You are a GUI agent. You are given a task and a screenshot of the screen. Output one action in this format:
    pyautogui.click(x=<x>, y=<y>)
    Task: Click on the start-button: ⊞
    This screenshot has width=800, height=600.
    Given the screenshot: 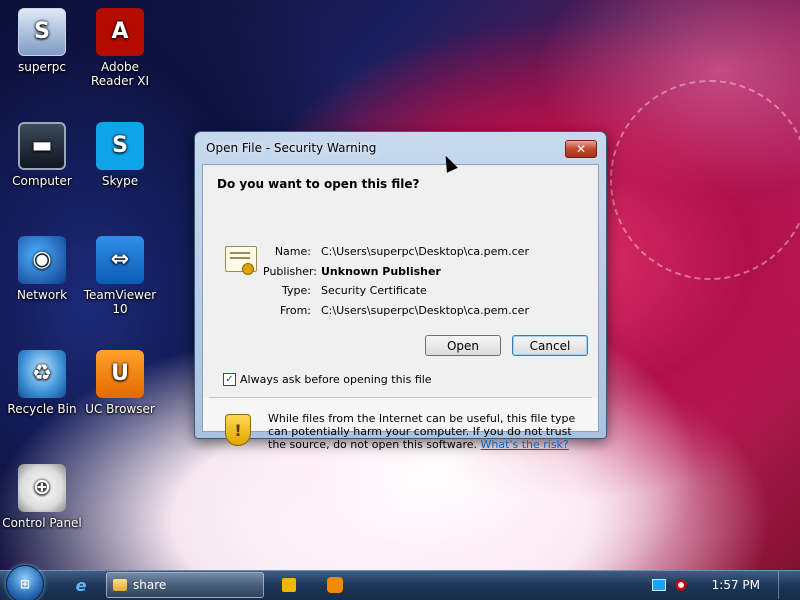 What is the action you would take?
    pyautogui.click(x=25, y=582)
    